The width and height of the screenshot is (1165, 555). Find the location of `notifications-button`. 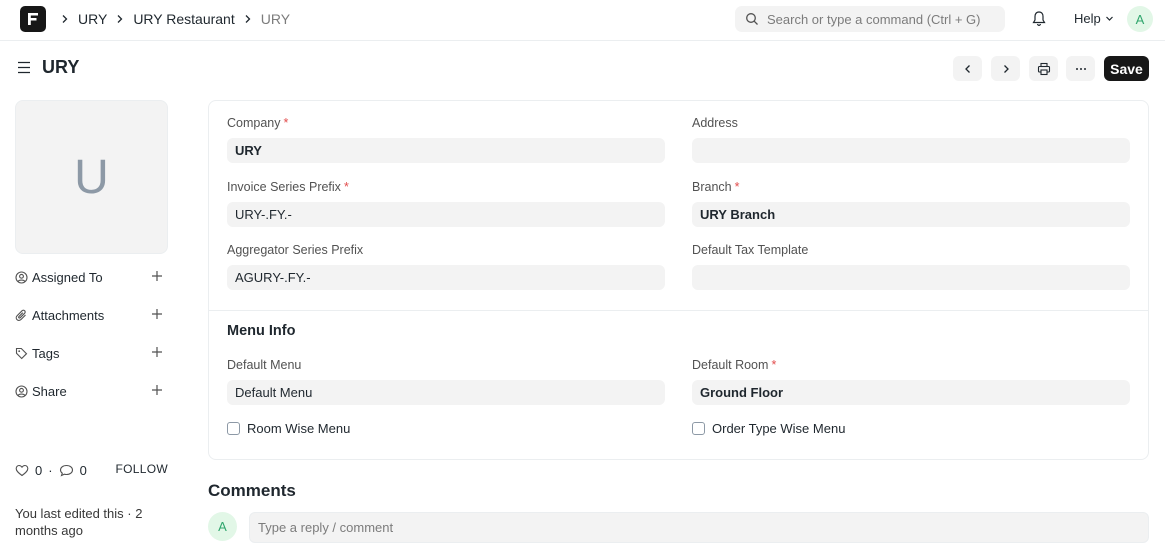

notifications-button is located at coordinates (1039, 20).